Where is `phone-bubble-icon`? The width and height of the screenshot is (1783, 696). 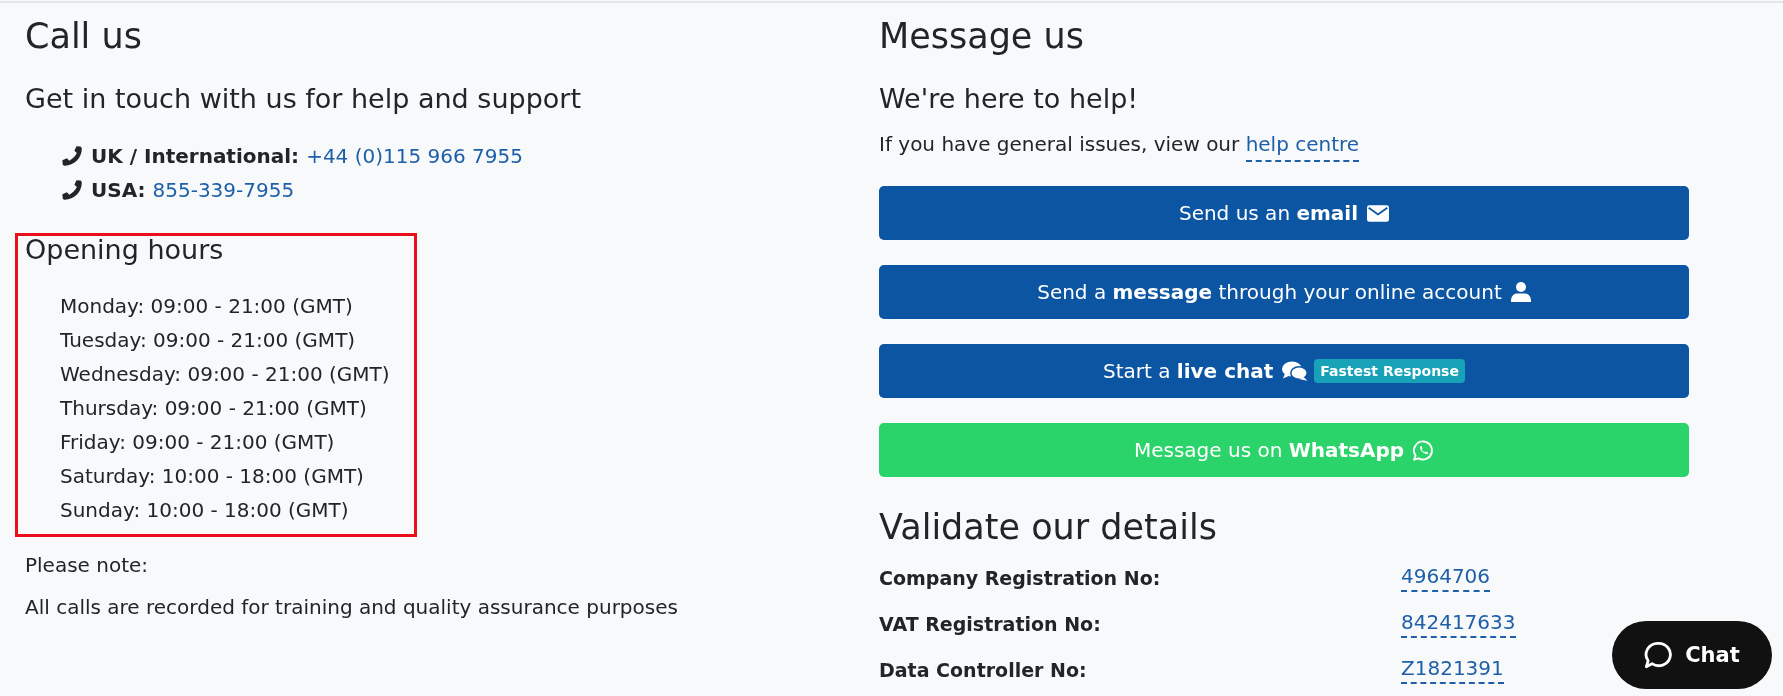
phone-bubble-icon is located at coordinates (1424, 450).